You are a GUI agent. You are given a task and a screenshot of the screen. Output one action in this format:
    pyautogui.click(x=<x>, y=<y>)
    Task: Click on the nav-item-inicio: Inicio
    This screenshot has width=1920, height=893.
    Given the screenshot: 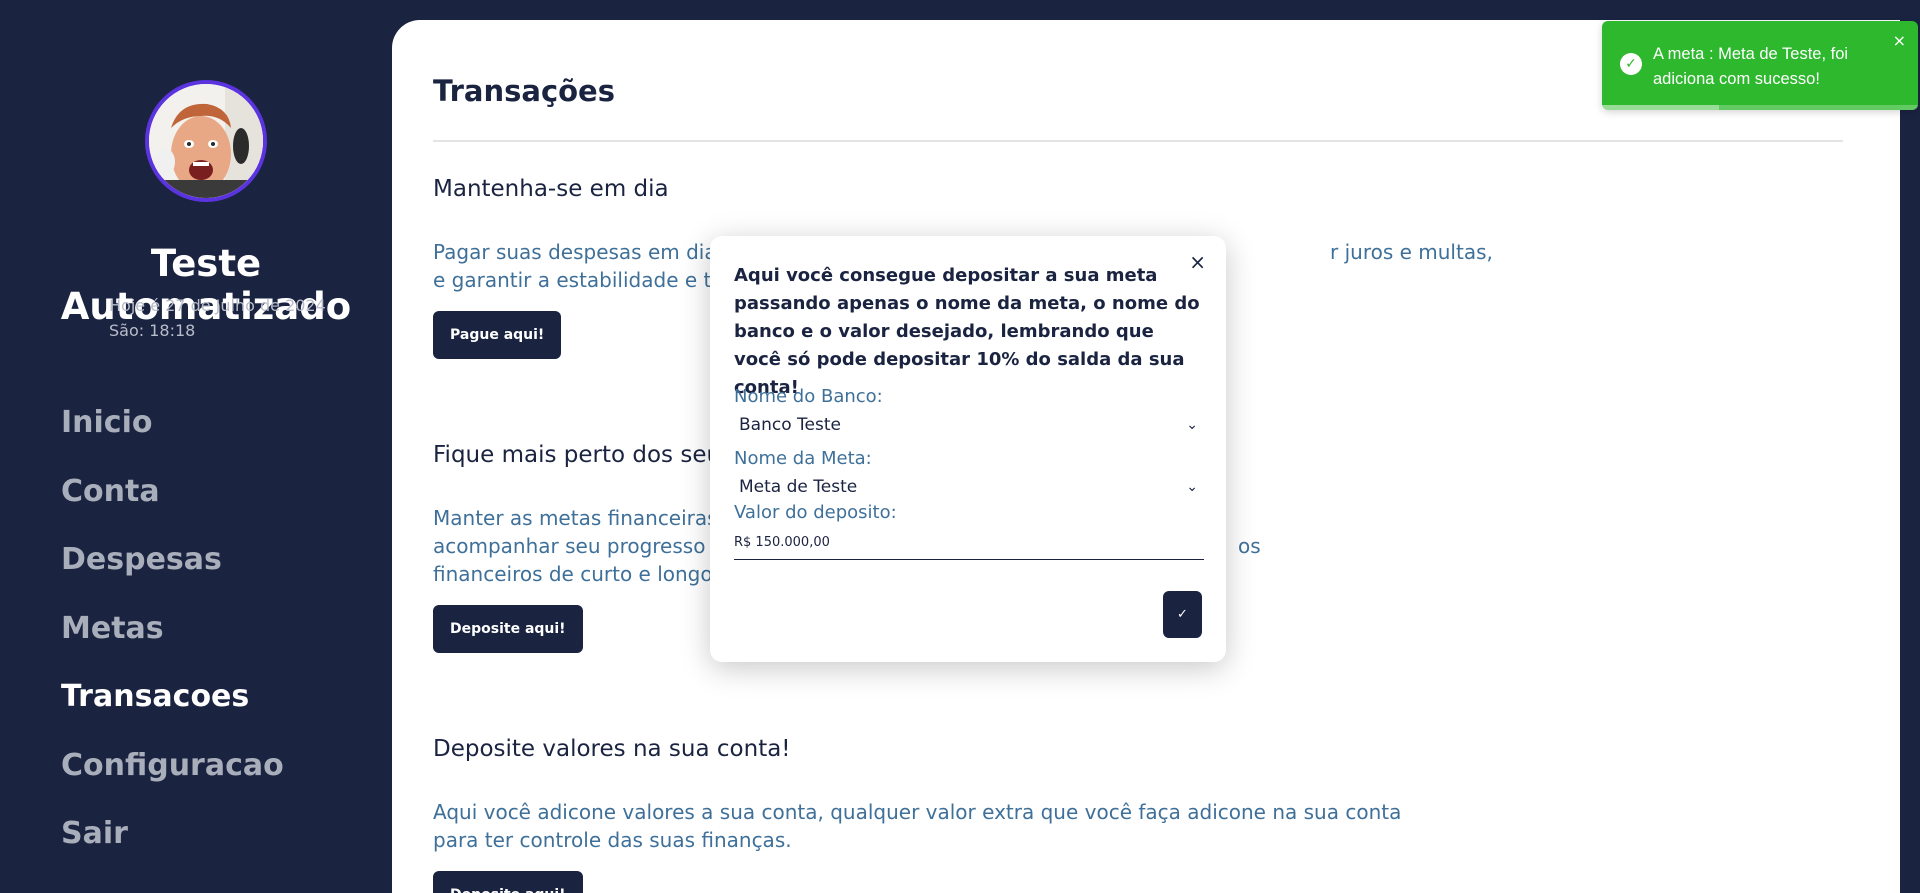 What is the action you would take?
    pyautogui.click(x=172, y=437)
    